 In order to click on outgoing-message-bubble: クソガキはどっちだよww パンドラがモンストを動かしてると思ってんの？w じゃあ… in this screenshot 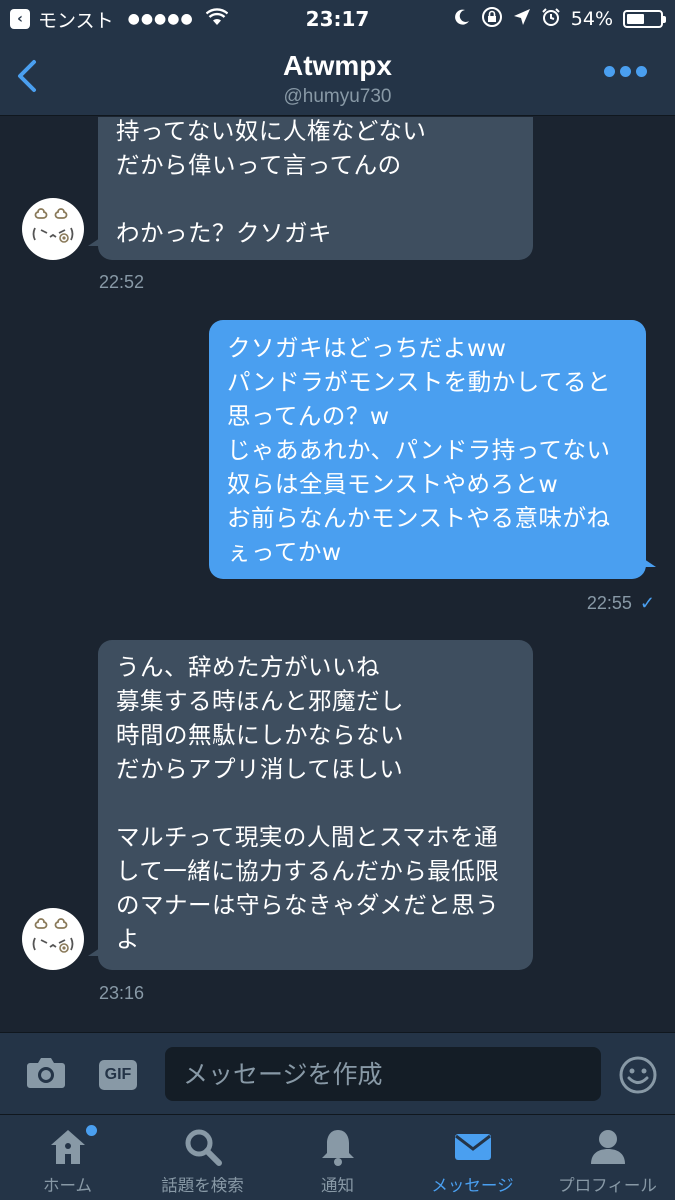, I will do `click(432, 449)`.